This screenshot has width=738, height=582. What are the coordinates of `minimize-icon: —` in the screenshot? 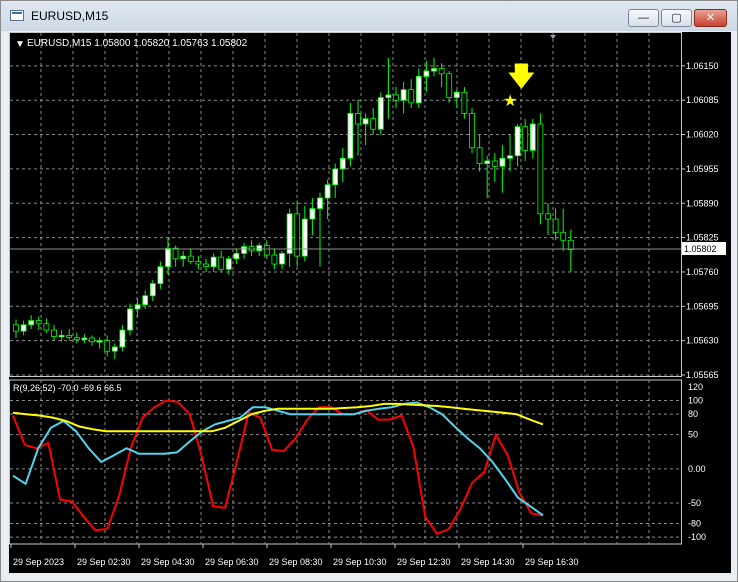 It's located at (643, 18).